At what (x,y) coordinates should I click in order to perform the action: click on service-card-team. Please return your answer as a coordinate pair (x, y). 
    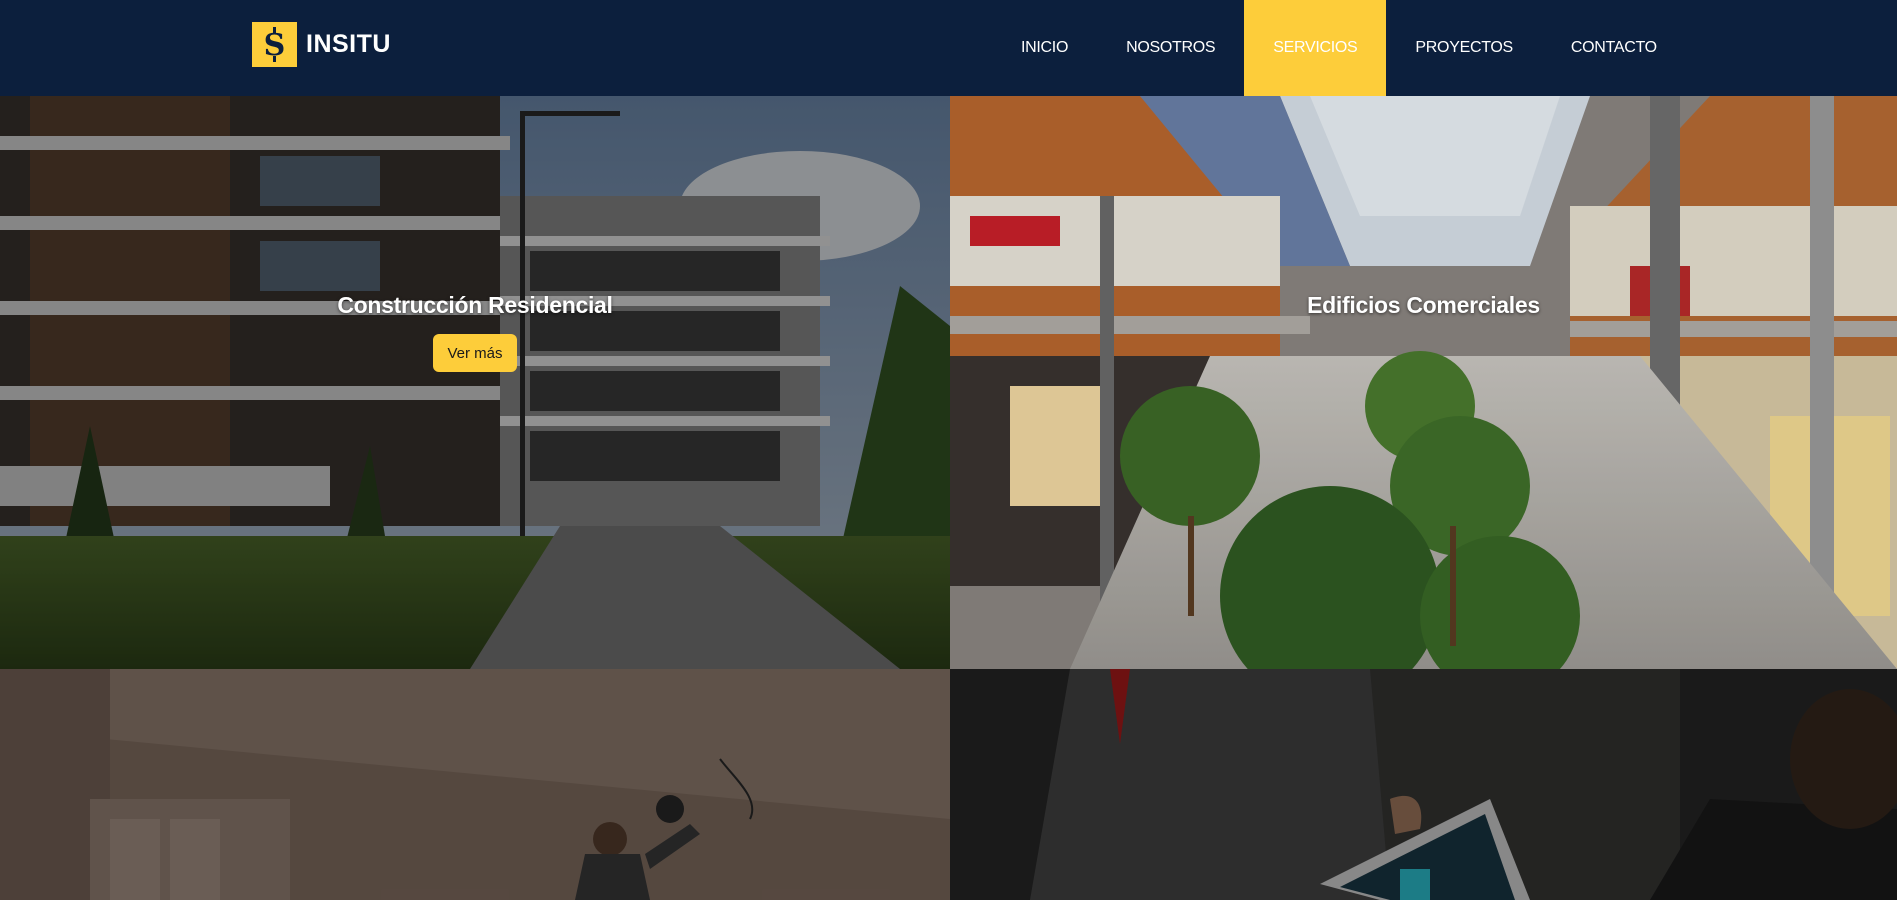
    Looking at the image, I should click on (1423, 784).